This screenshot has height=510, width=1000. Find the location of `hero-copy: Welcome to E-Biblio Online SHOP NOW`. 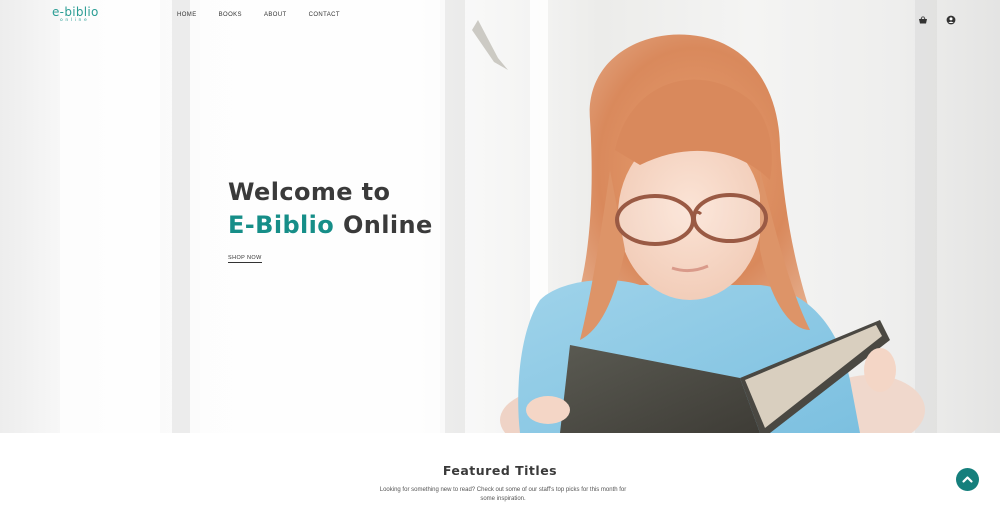

hero-copy: Welcome to E-Biblio Online SHOP NOW is located at coordinates (330, 219).